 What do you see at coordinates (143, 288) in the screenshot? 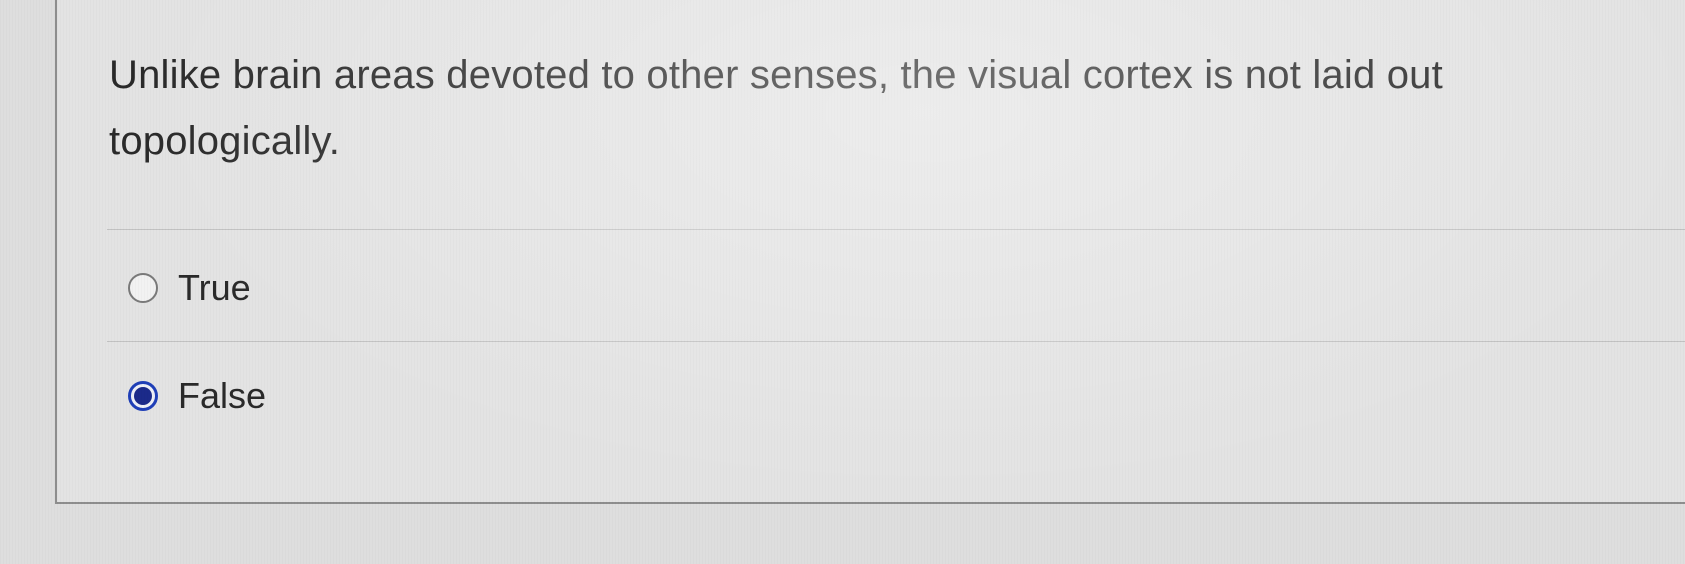
I see `radio-true` at bounding box center [143, 288].